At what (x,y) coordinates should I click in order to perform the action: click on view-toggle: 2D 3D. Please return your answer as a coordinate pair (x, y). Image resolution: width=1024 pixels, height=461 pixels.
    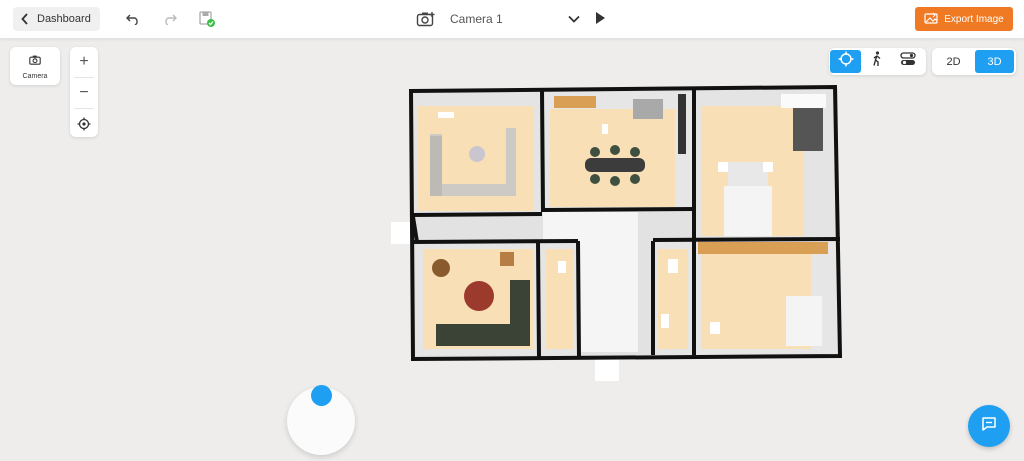
    Looking at the image, I should click on (974, 61).